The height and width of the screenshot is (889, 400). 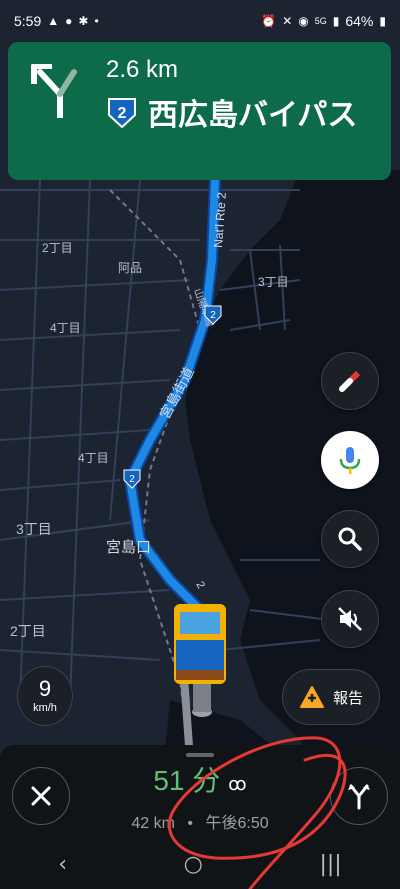 I want to click on search-button, so click(x=350, y=539).